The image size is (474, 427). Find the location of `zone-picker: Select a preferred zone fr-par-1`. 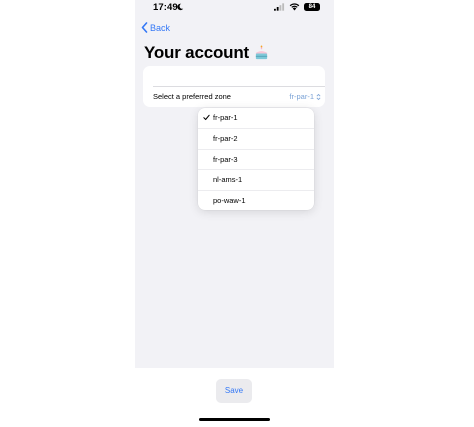

zone-picker: Select a preferred zone fr-par-1 is located at coordinates (234, 97).